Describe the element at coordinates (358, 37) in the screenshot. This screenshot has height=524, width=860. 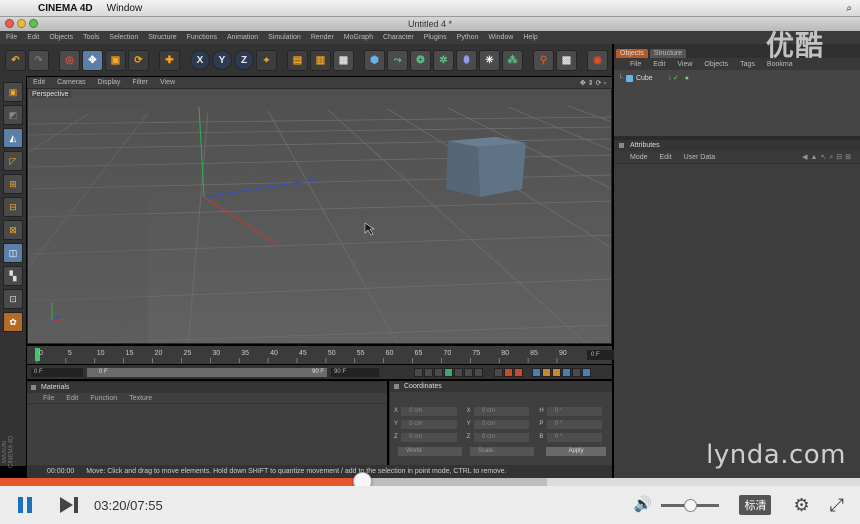
I see `menu-mograph: MoGraph` at that location.